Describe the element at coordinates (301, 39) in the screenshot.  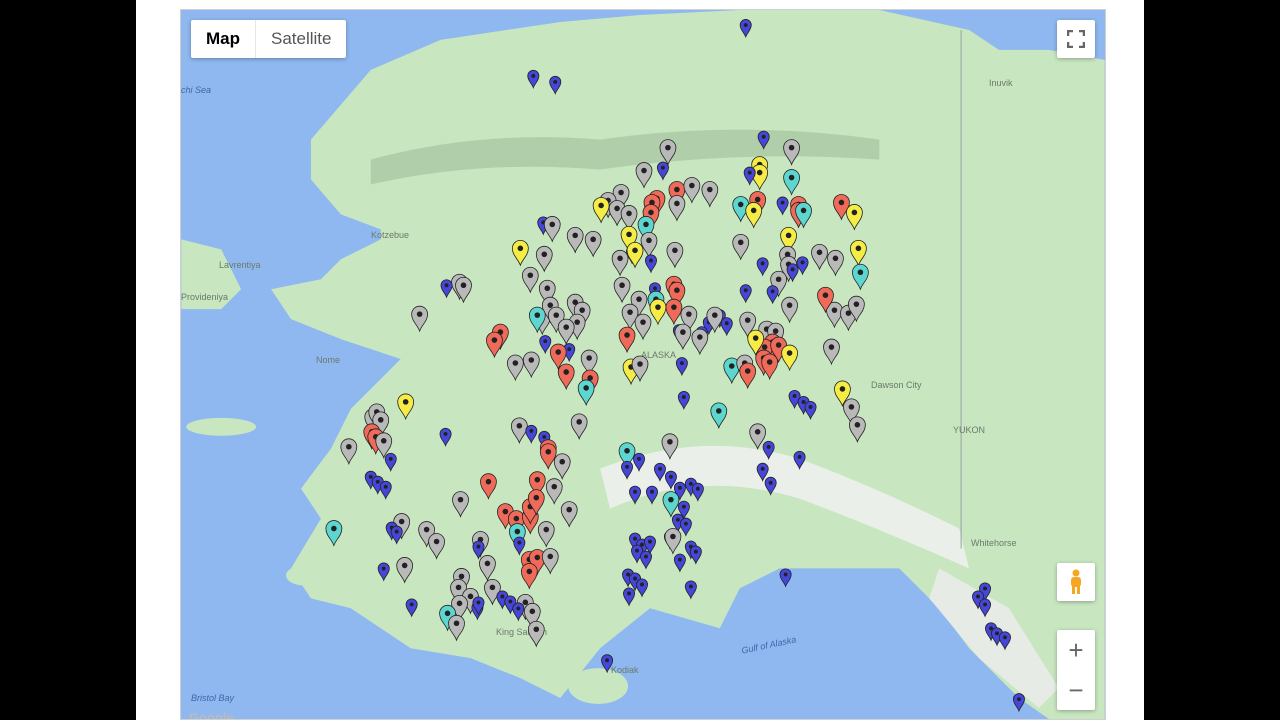
I see `map-type-satellite-button: Satellite` at that location.